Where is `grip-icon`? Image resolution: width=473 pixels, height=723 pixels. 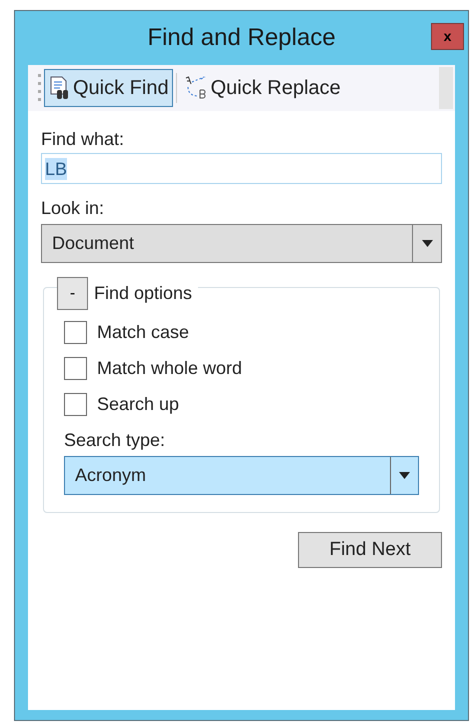
grip-icon is located at coordinates (39, 88).